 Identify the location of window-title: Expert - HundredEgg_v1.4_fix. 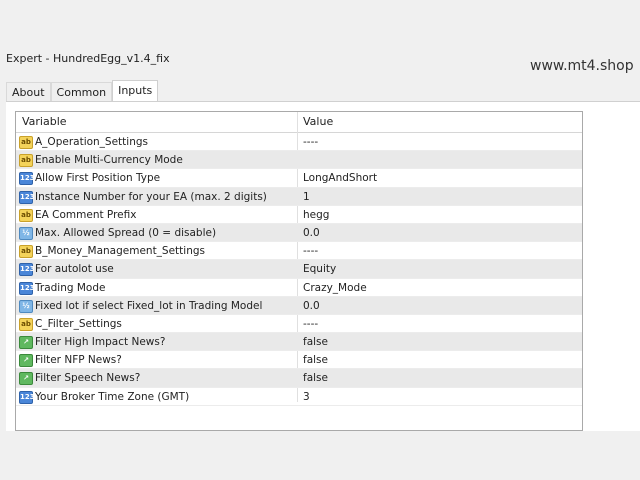
(88, 58).